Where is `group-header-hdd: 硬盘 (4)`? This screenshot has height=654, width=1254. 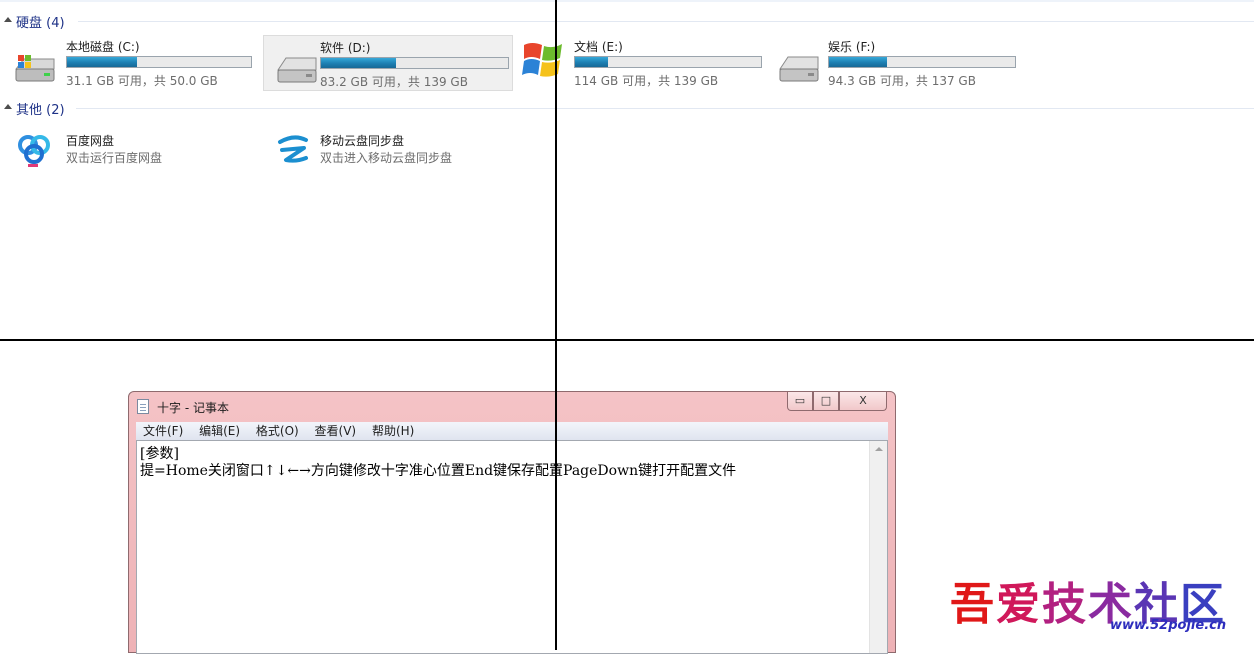 group-header-hdd: 硬盘 (4) is located at coordinates (627, 21).